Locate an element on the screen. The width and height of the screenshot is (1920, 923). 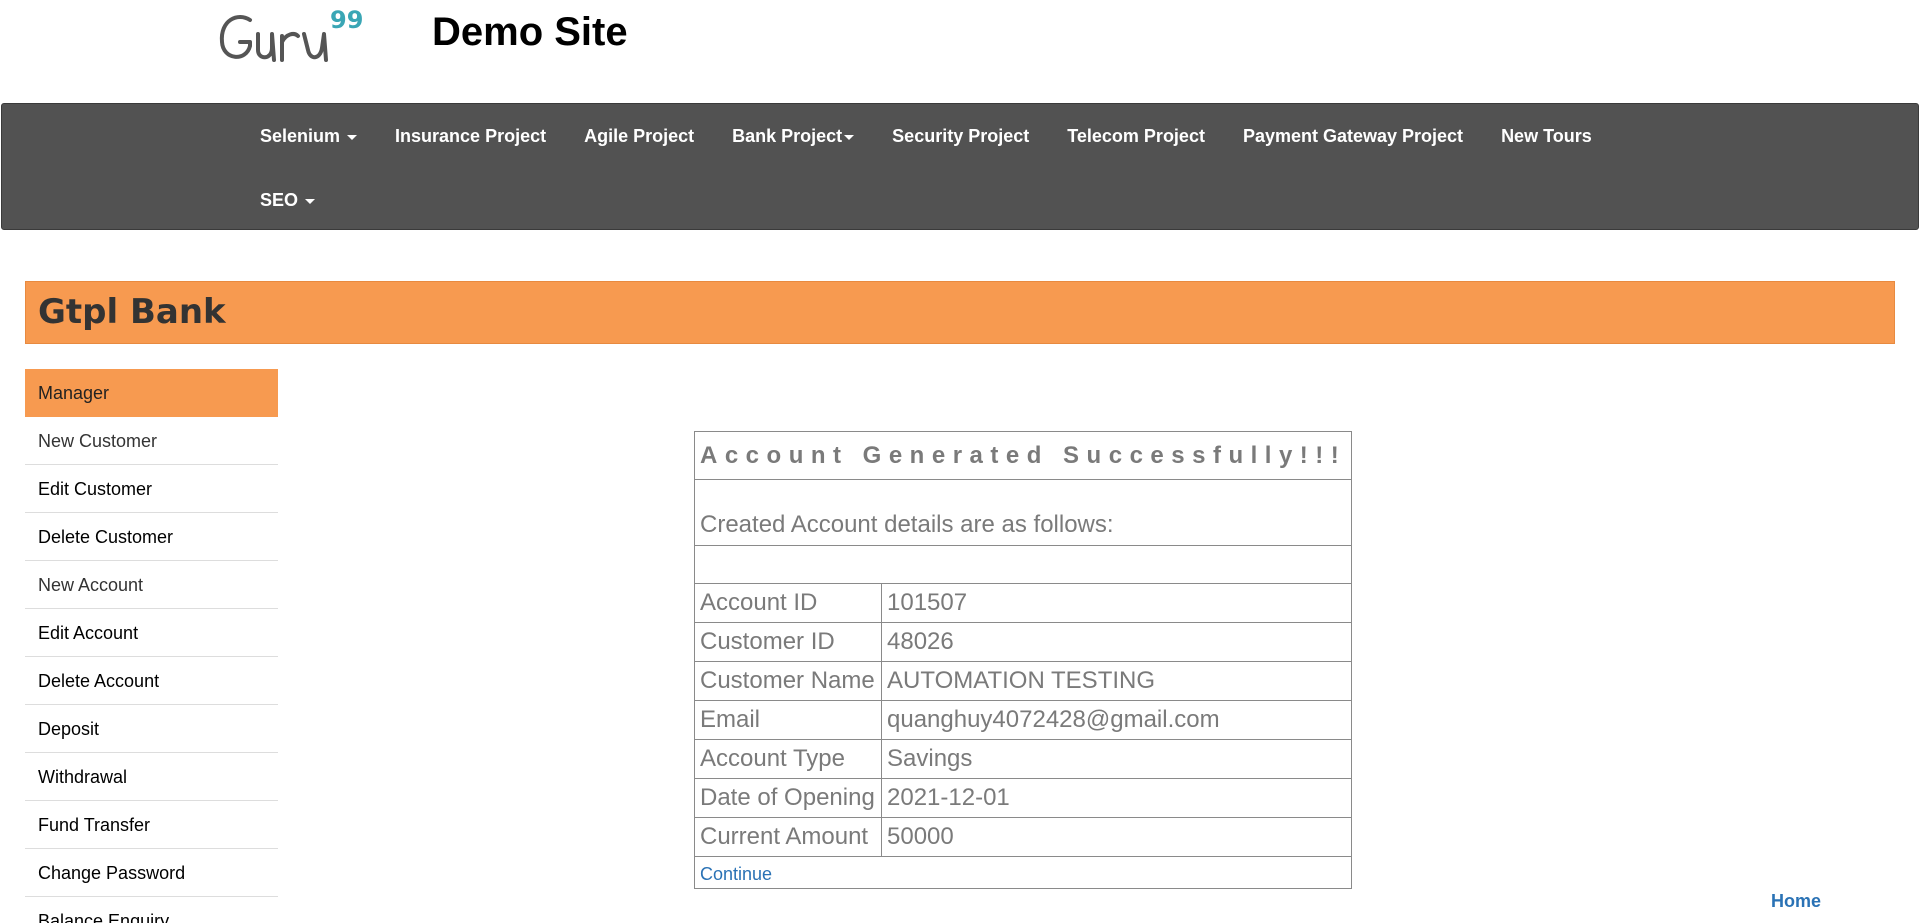
sidebar-item-deposit: Deposit is located at coordinates (151, 729).